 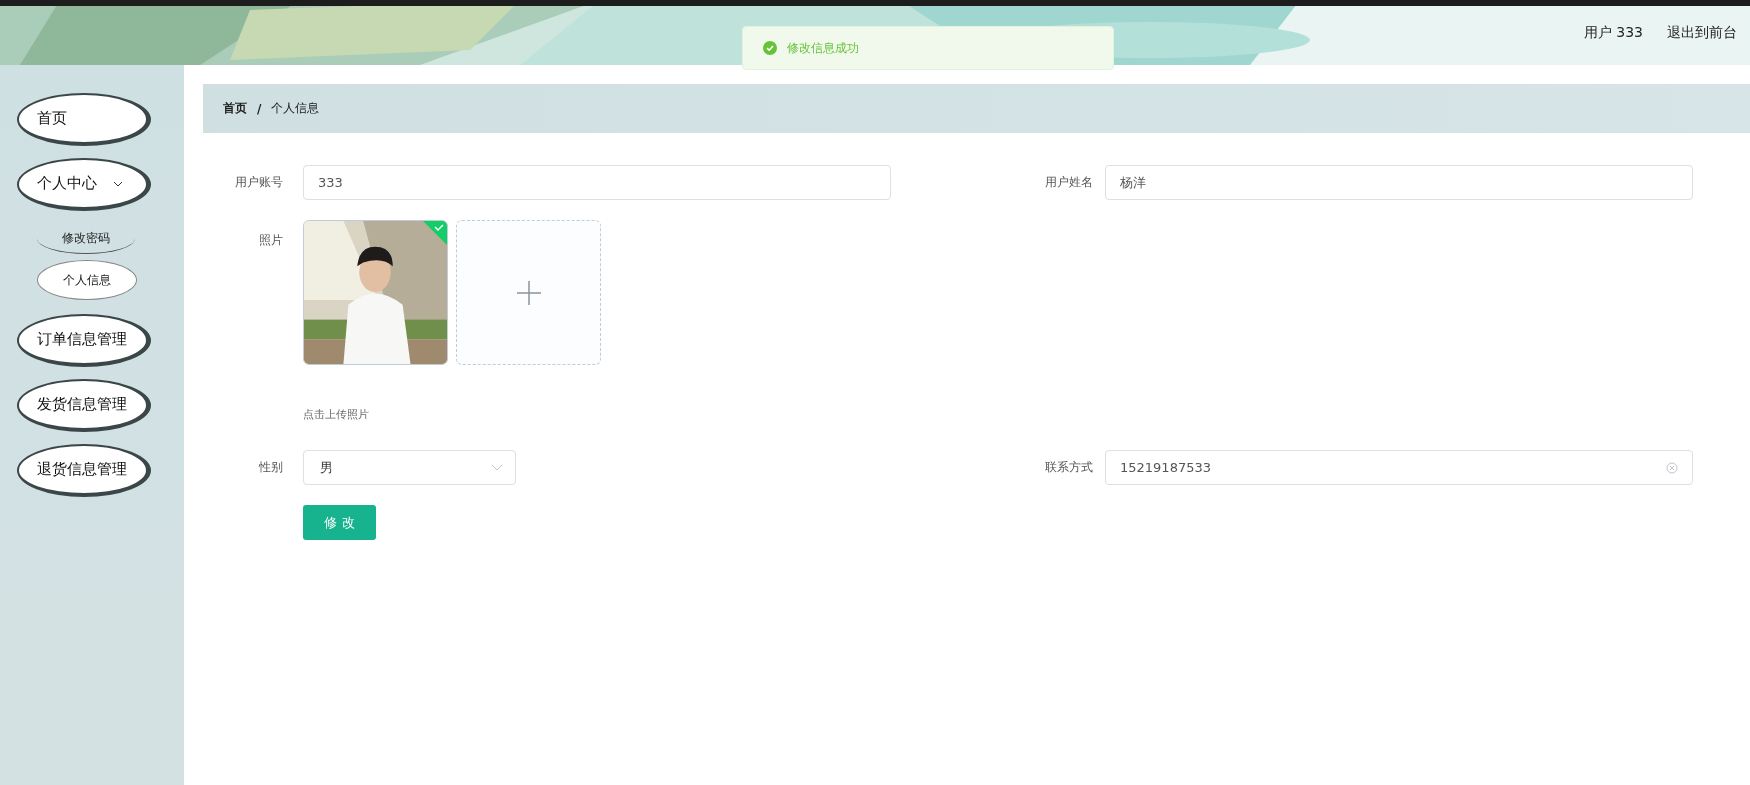 What do you see at coordinates (84, 405) in the screenshot?
I see `menu-item: 发货信息管理` at bounding box center [84, 405].